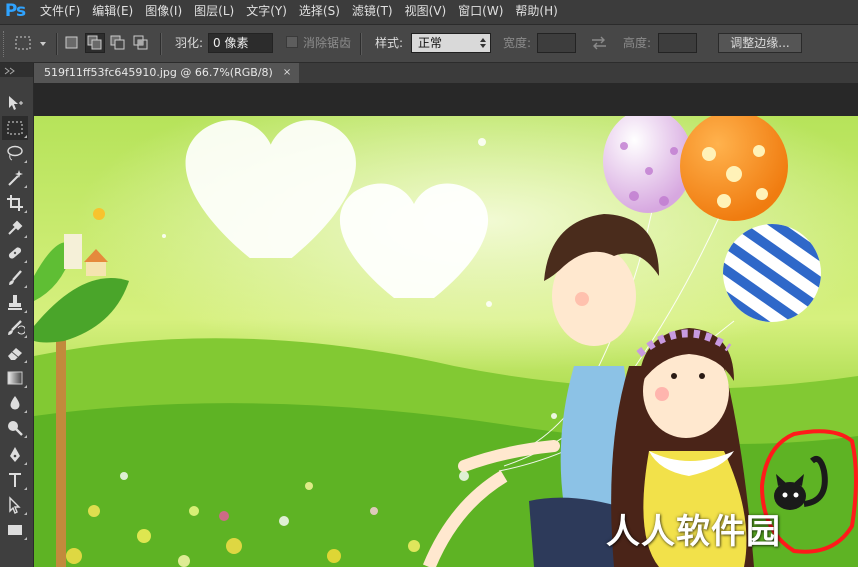 The image size is (858, 567). Describe the element at coordinates (16, 70) in the screenshot. I see `toolbar-header` at that location.